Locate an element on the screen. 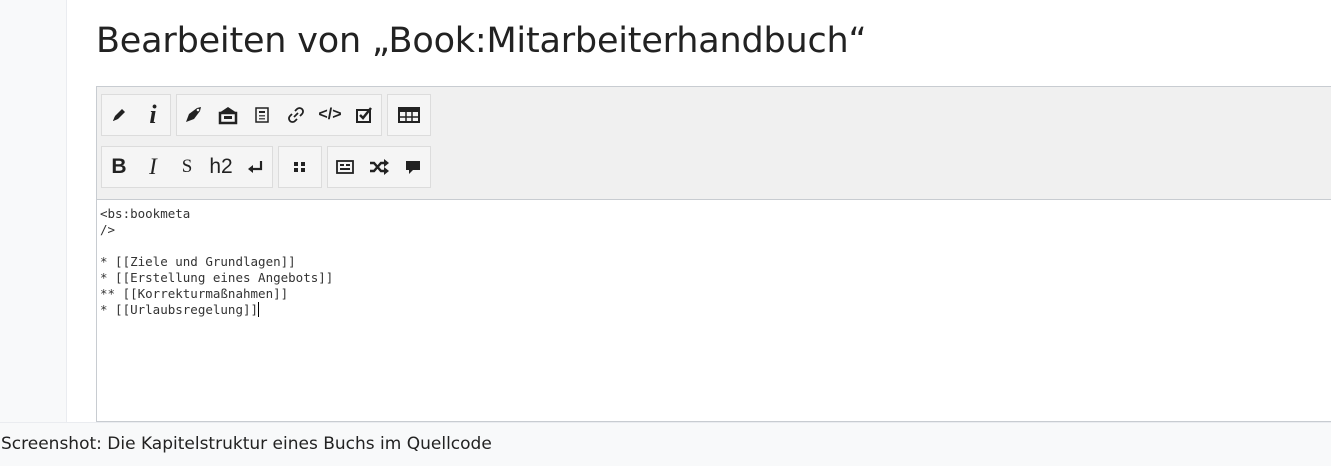  toolbar-group-list is located at coordinates (300, 167).